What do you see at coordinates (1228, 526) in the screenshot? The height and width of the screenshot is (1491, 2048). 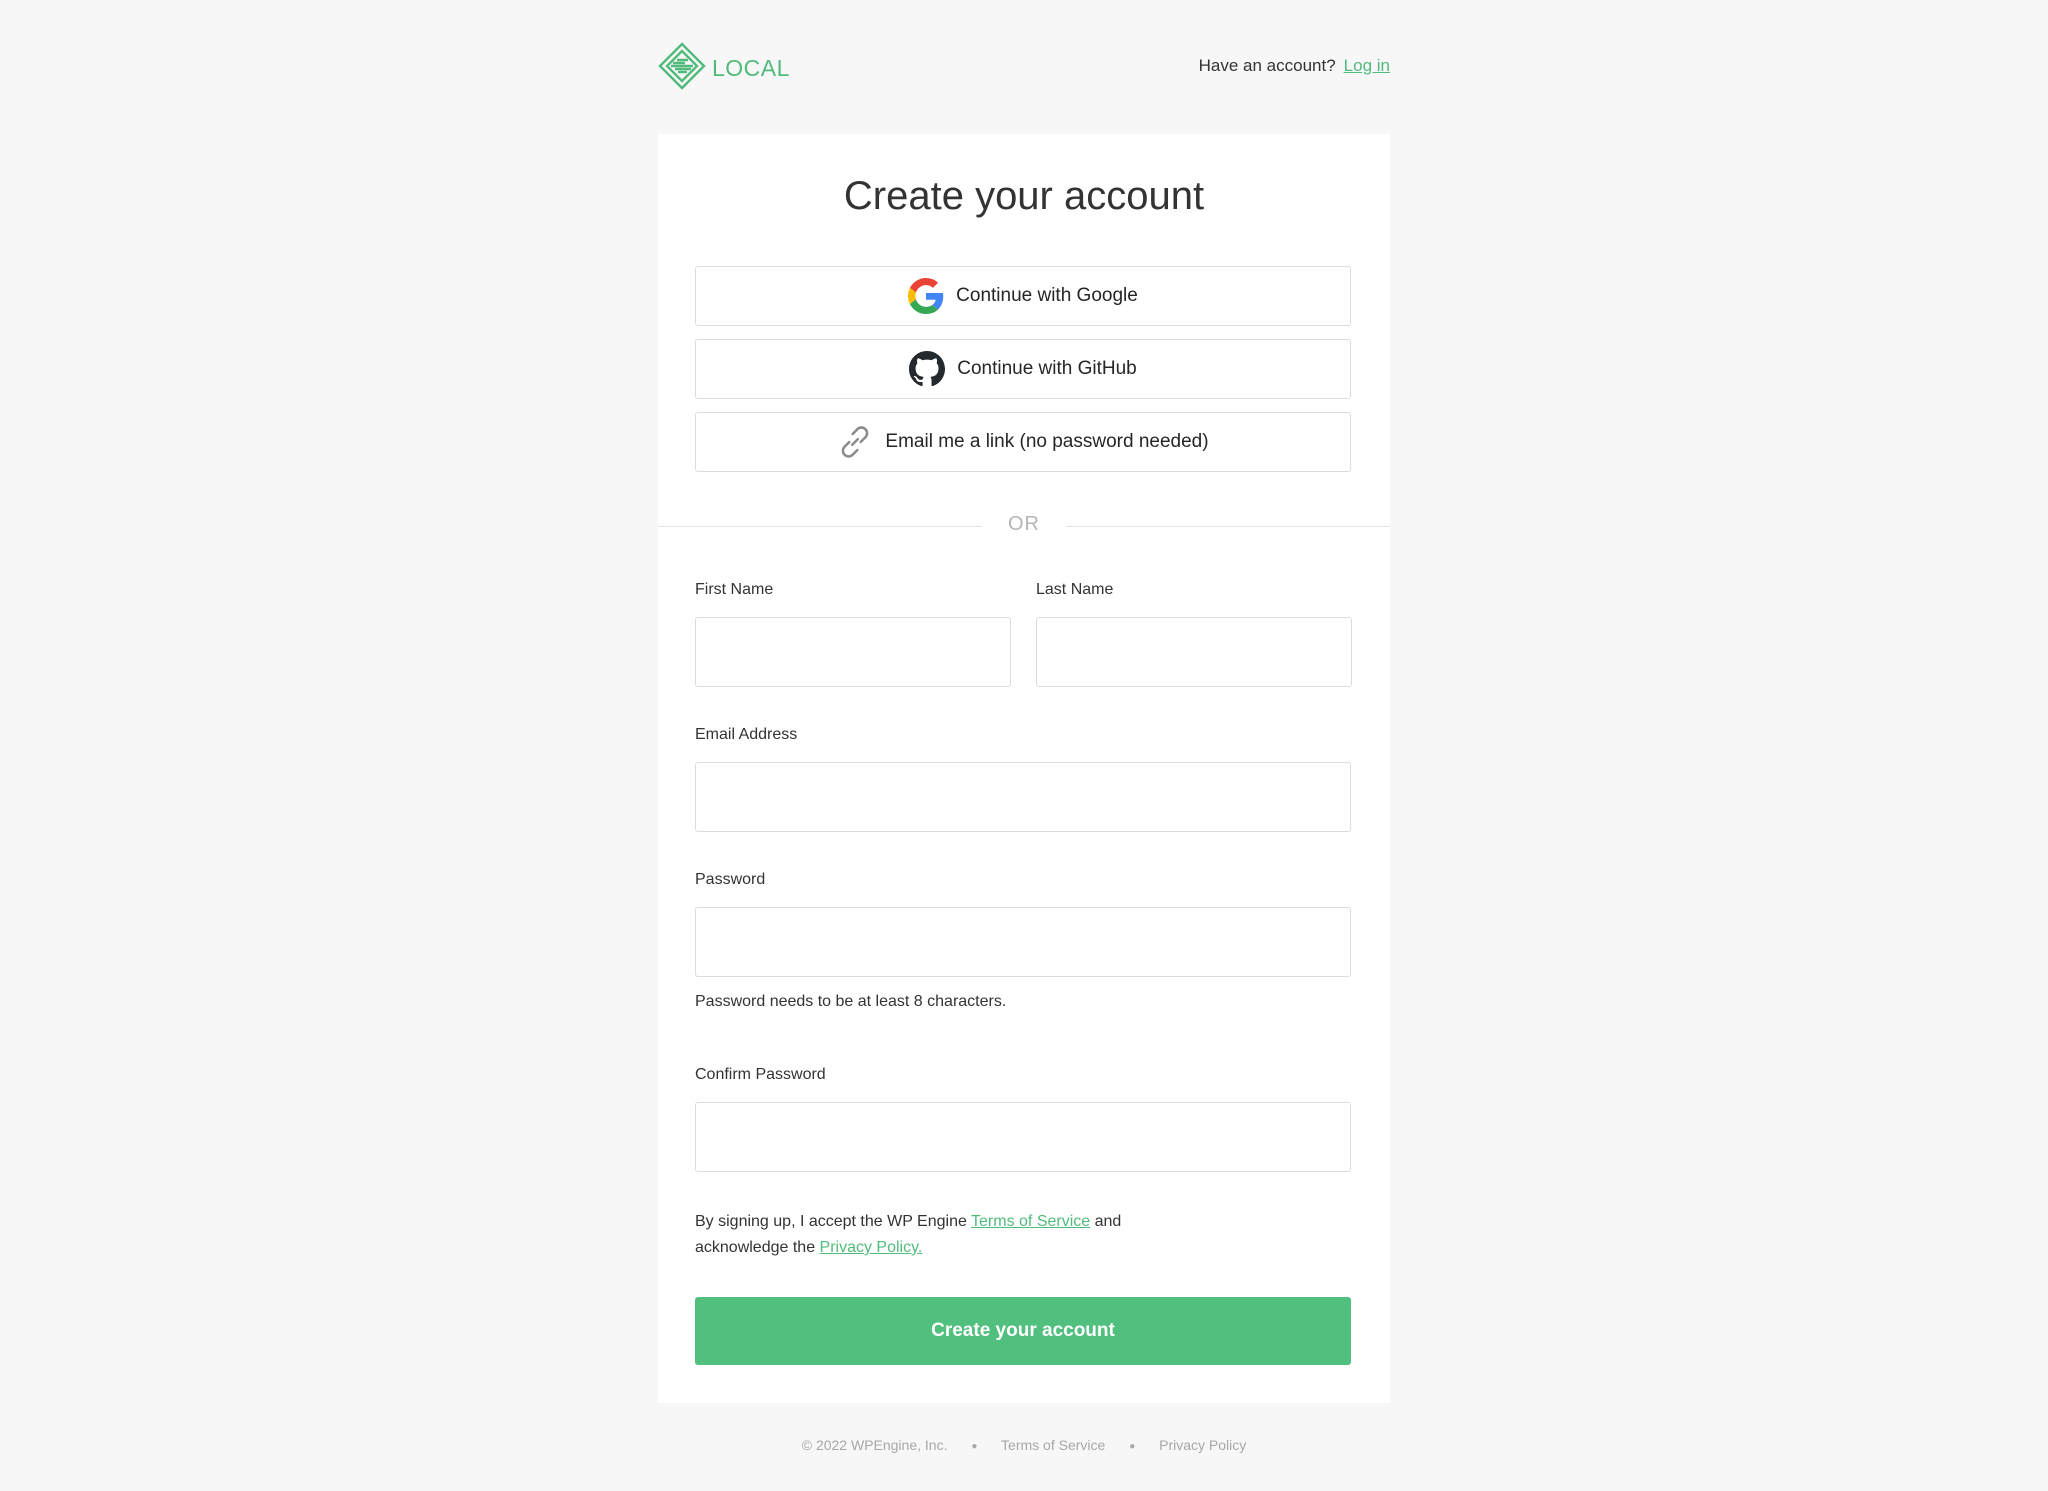 I see `divider-line-right` at bounding box center [1228, 526].